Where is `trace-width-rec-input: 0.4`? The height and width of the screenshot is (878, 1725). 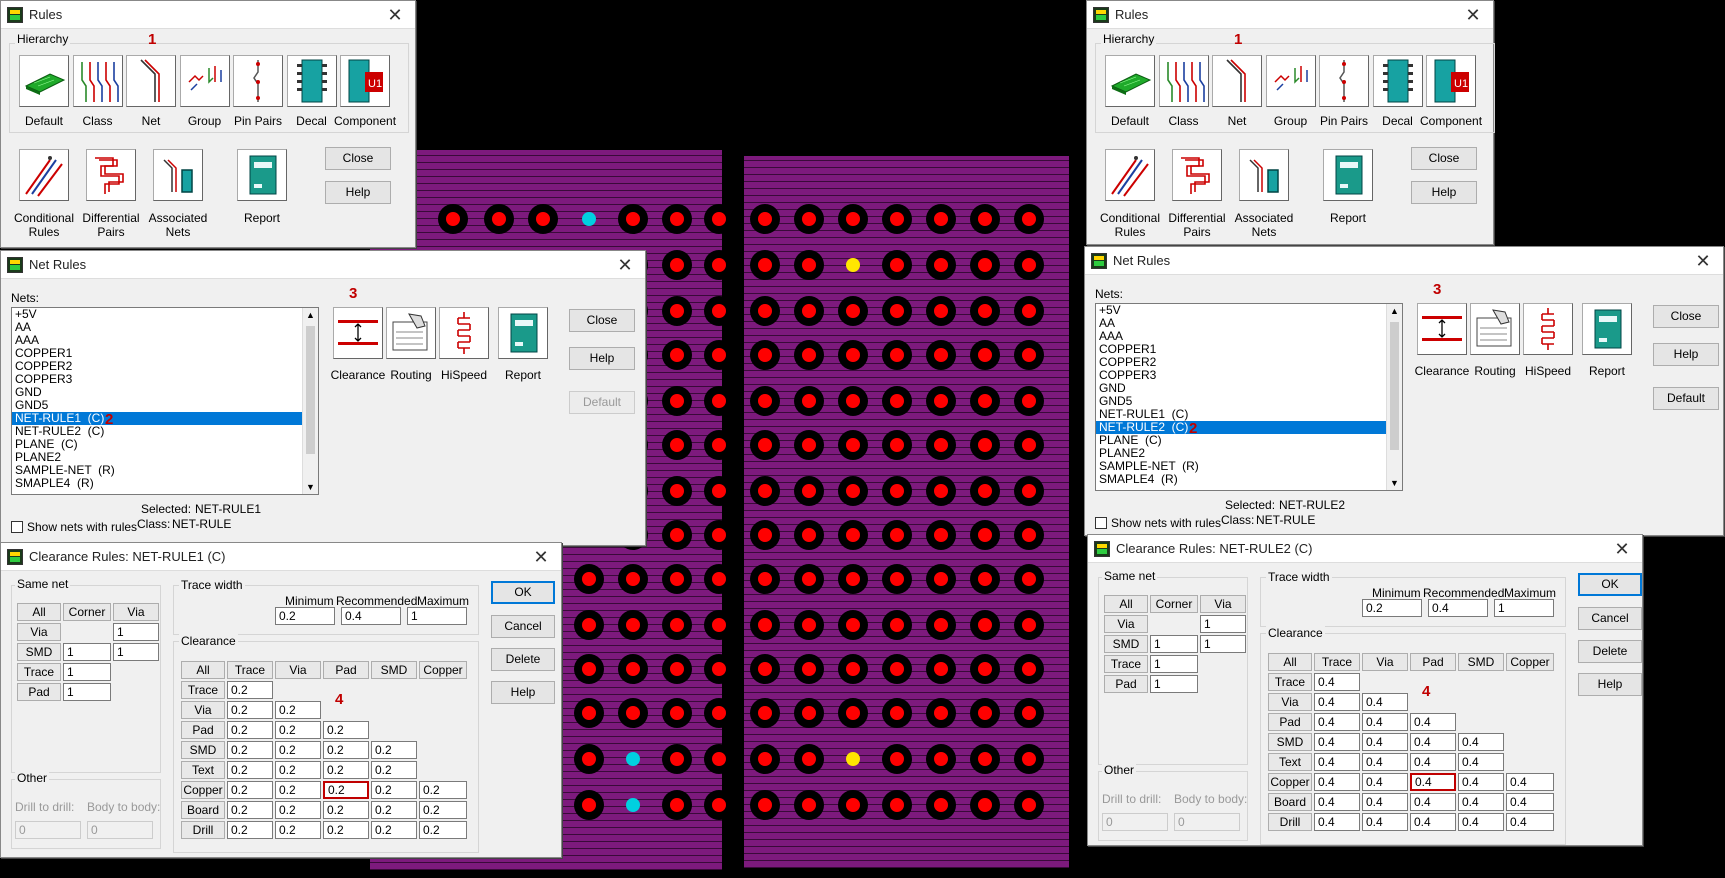 trace-width-rec-input: 0.4 is located at coordinates (371, 616).